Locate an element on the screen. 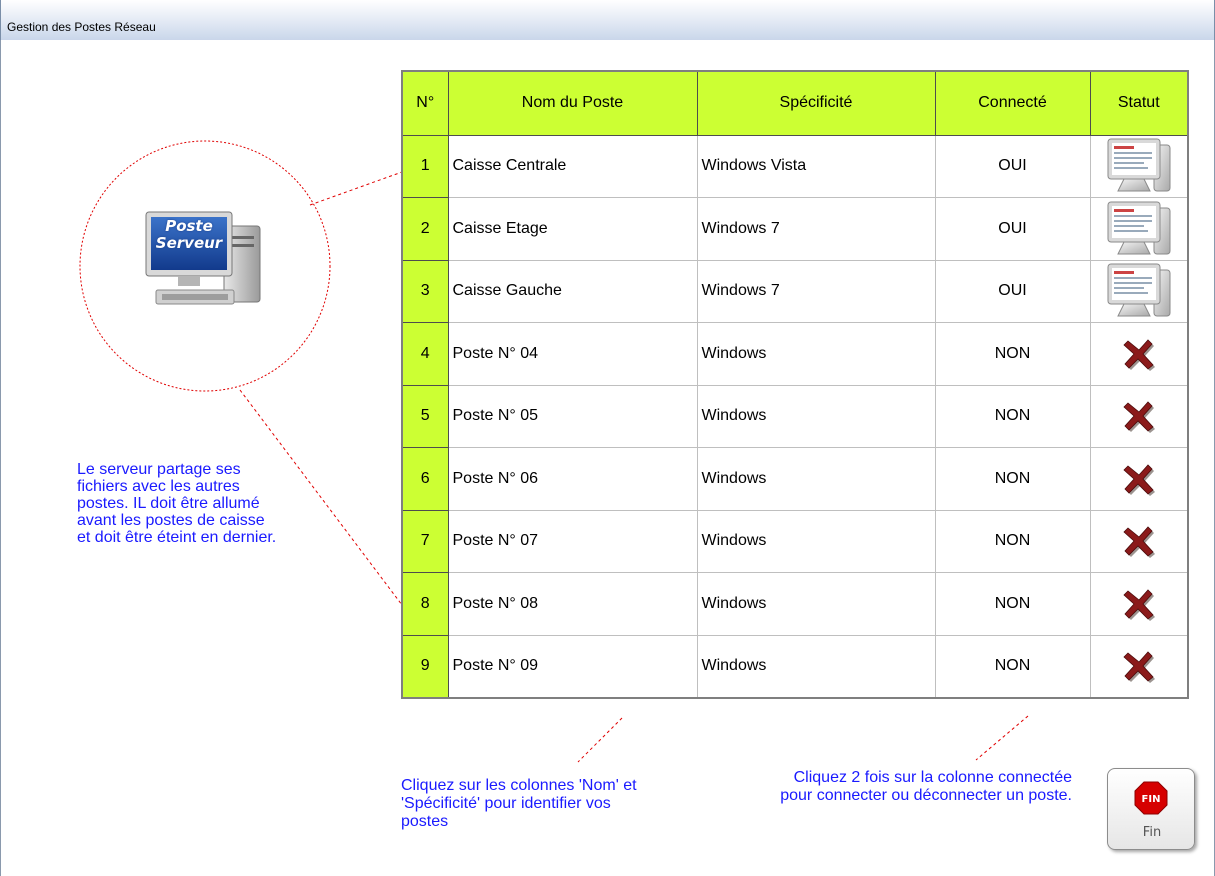  fin-button: FIN Fin is located at coordinates (1151, 809).